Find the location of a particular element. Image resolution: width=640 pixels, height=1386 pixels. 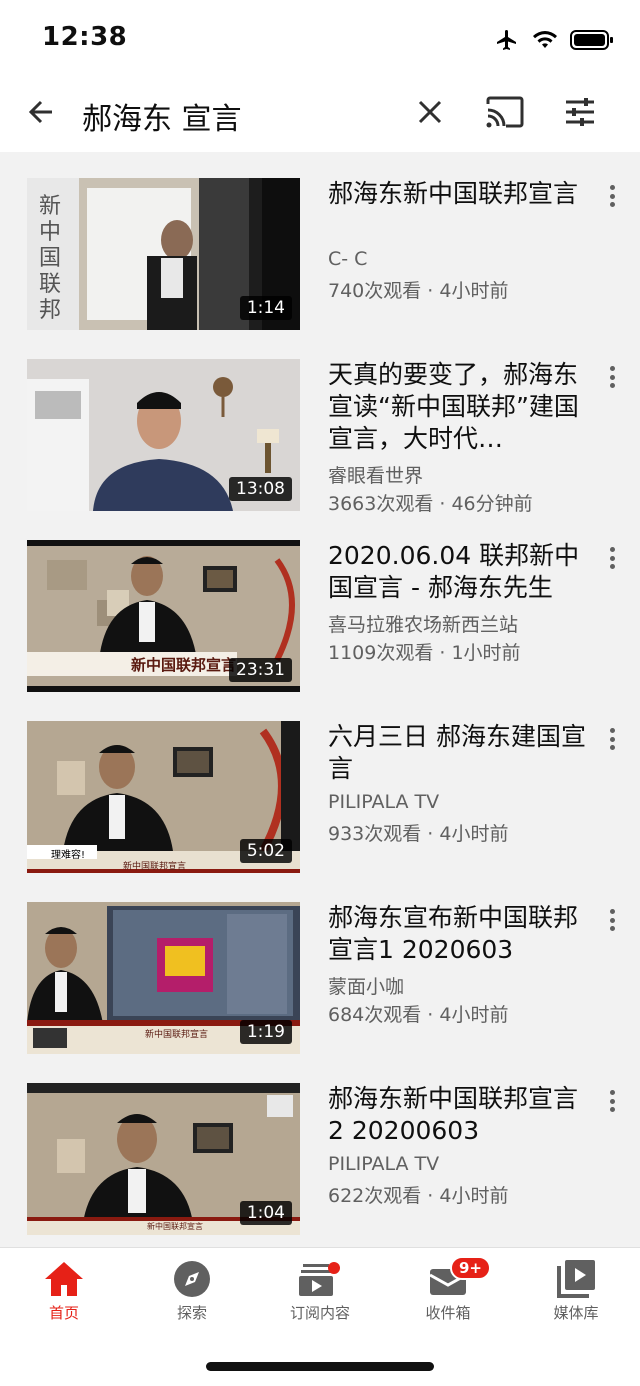

nav-library: 媒体库 is located at coordinates (576, 1293).